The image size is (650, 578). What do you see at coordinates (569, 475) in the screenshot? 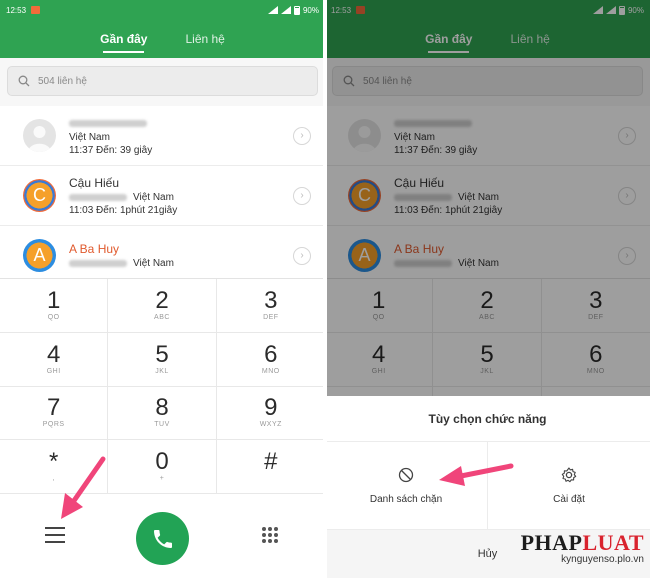
I see `gear-icon` at bounding box center [569, 475].